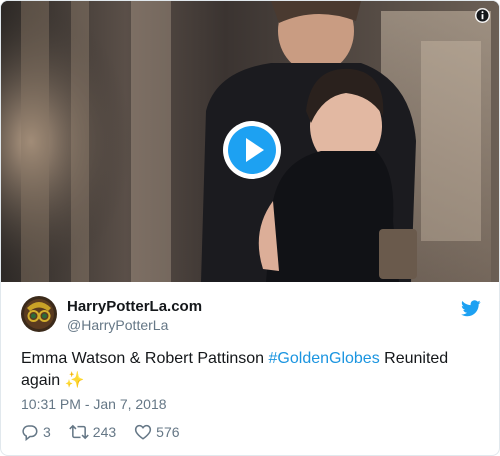 The image size is (500, 456). What do you see at coordinates (39, 314) in the screenshot?
I see `avatar` at bounding box center [39, 314].